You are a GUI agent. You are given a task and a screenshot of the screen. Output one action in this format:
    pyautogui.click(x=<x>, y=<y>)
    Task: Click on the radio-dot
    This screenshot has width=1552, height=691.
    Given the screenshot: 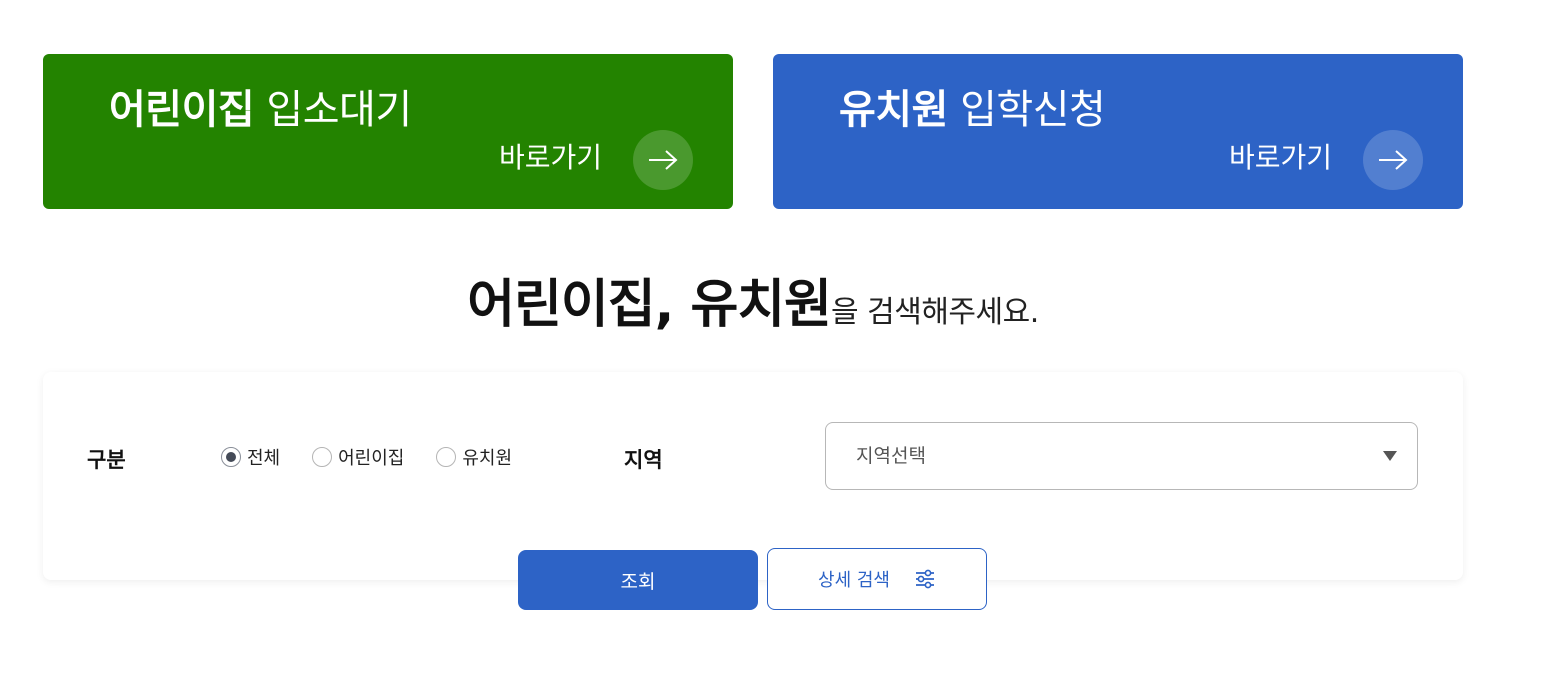 What is the action you would take?
    pyautogui.click(x=231, y=457)
    